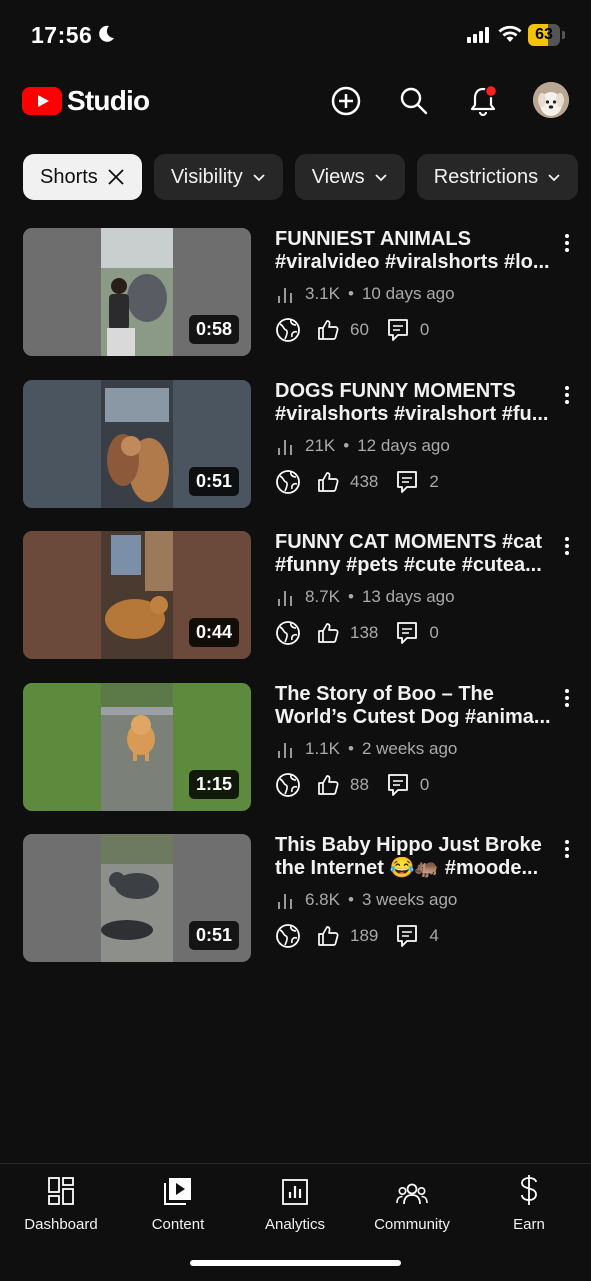  I want to click on video-meta: 6.8K • 3 weeks ago, so click(366, 900).